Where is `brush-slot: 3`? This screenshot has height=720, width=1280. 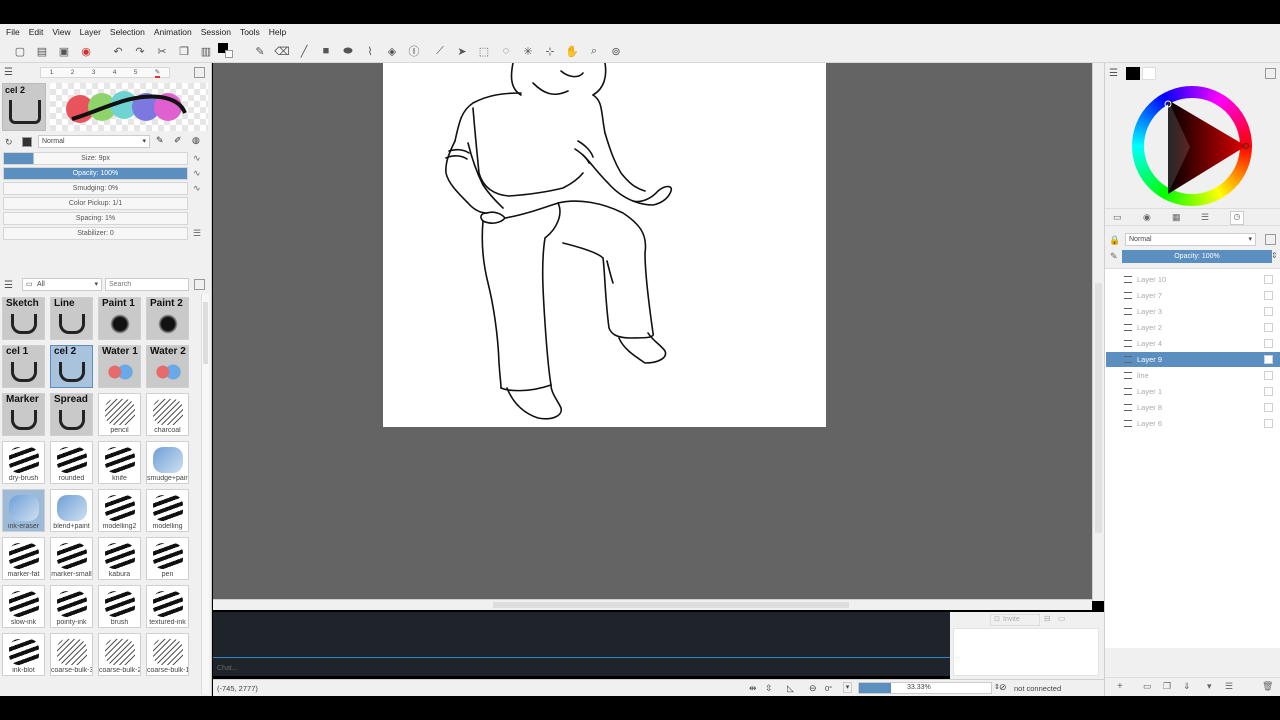
brush-slot: 3 is located at coordinates (94, 72).